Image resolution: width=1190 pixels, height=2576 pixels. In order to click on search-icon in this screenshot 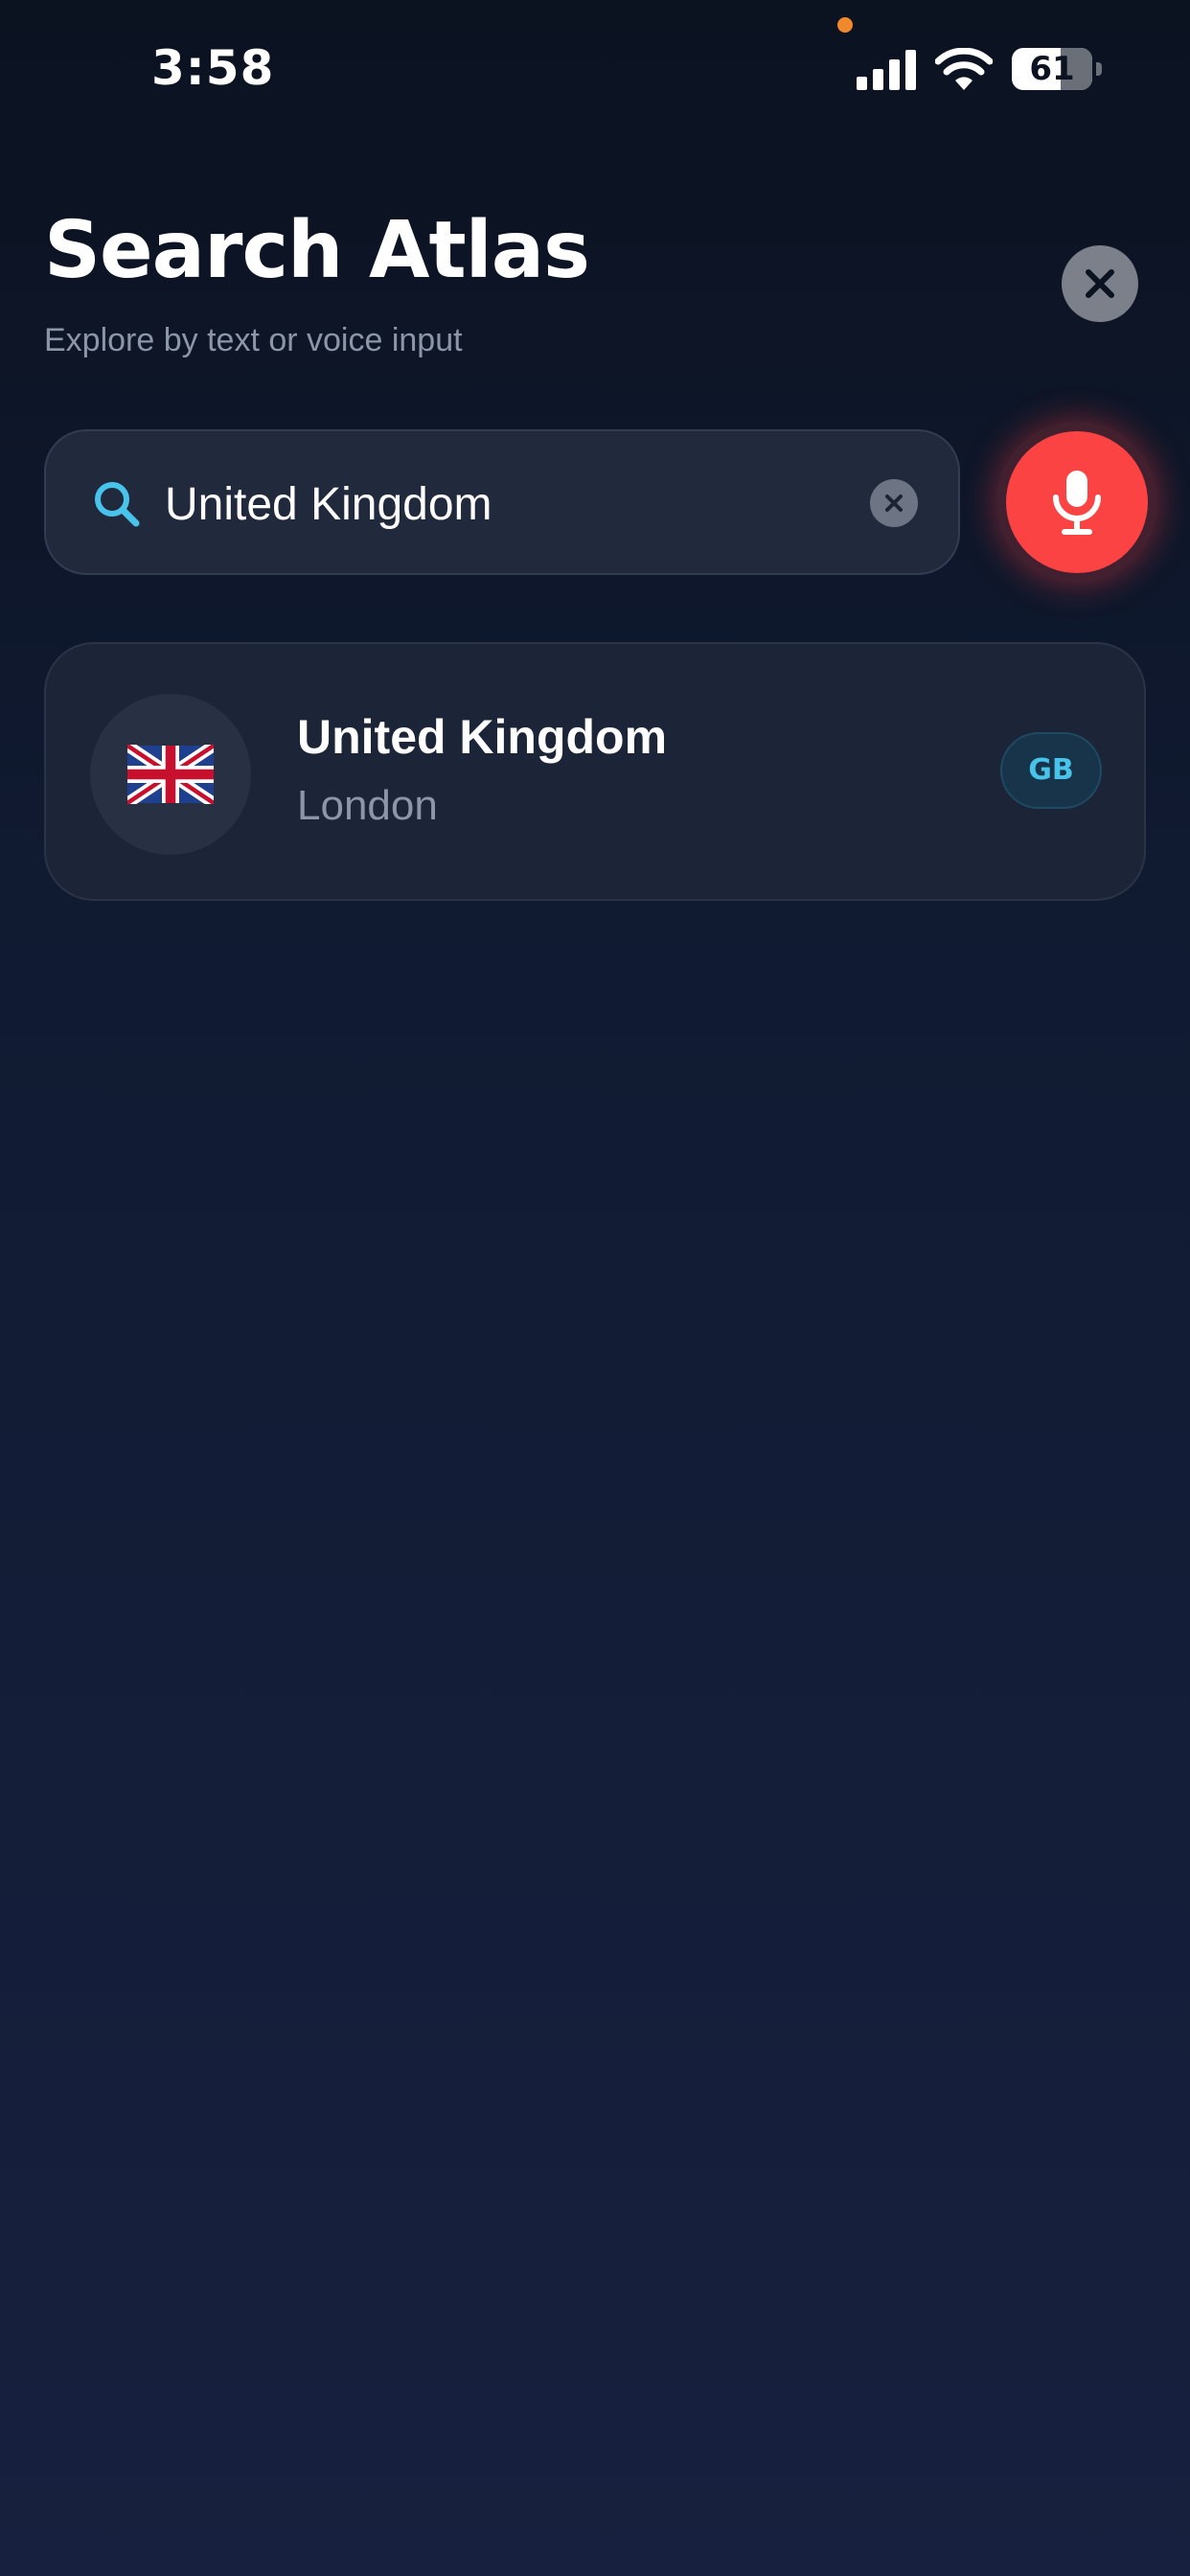, I will do `click(118, 504)`.